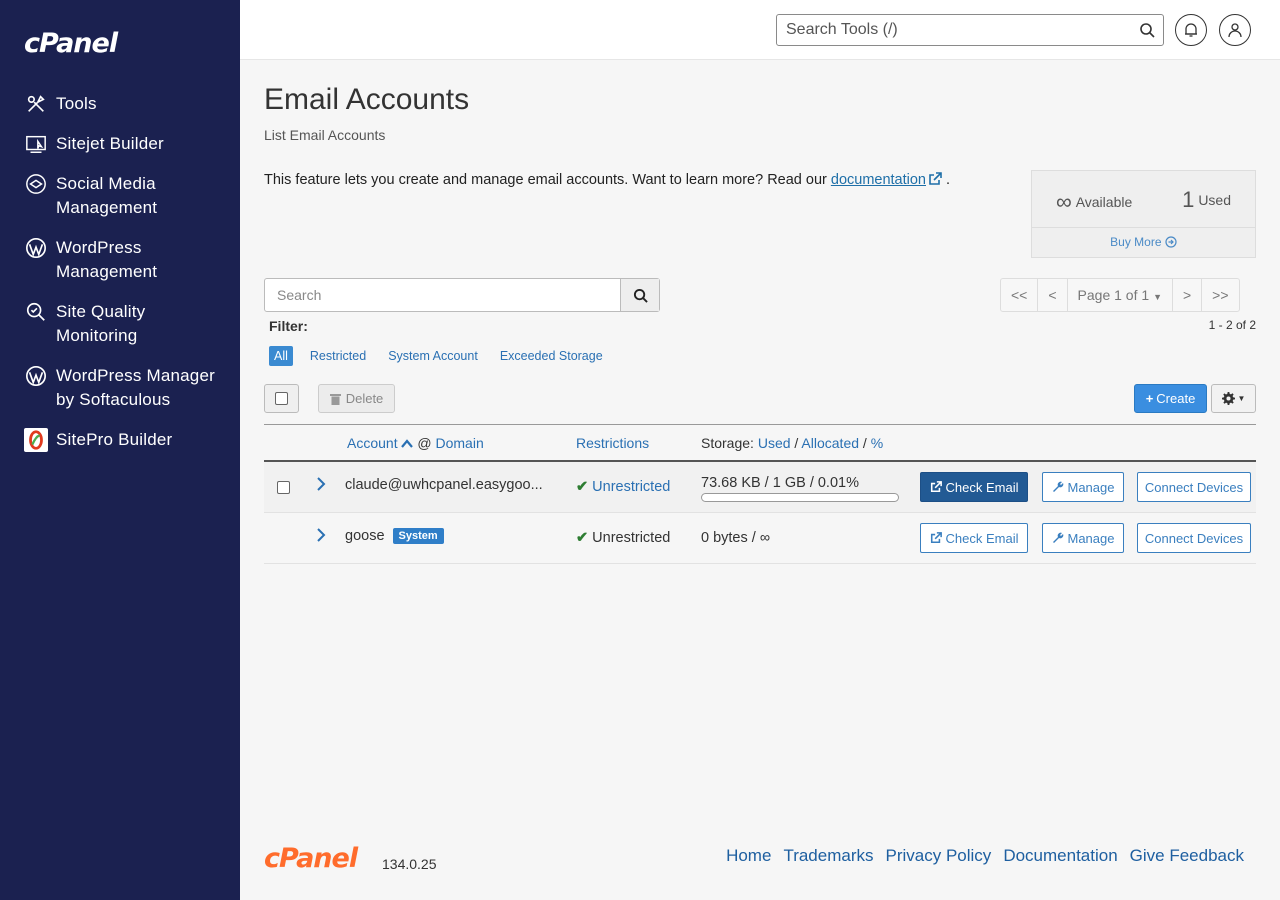 The width and height of the screenshot is (1280, 900). What do you see at coordinates (1143, 199) in the screenshot?
I see `stats-row: ∞ Available 1 Used` at bounding box center [1143, 199].